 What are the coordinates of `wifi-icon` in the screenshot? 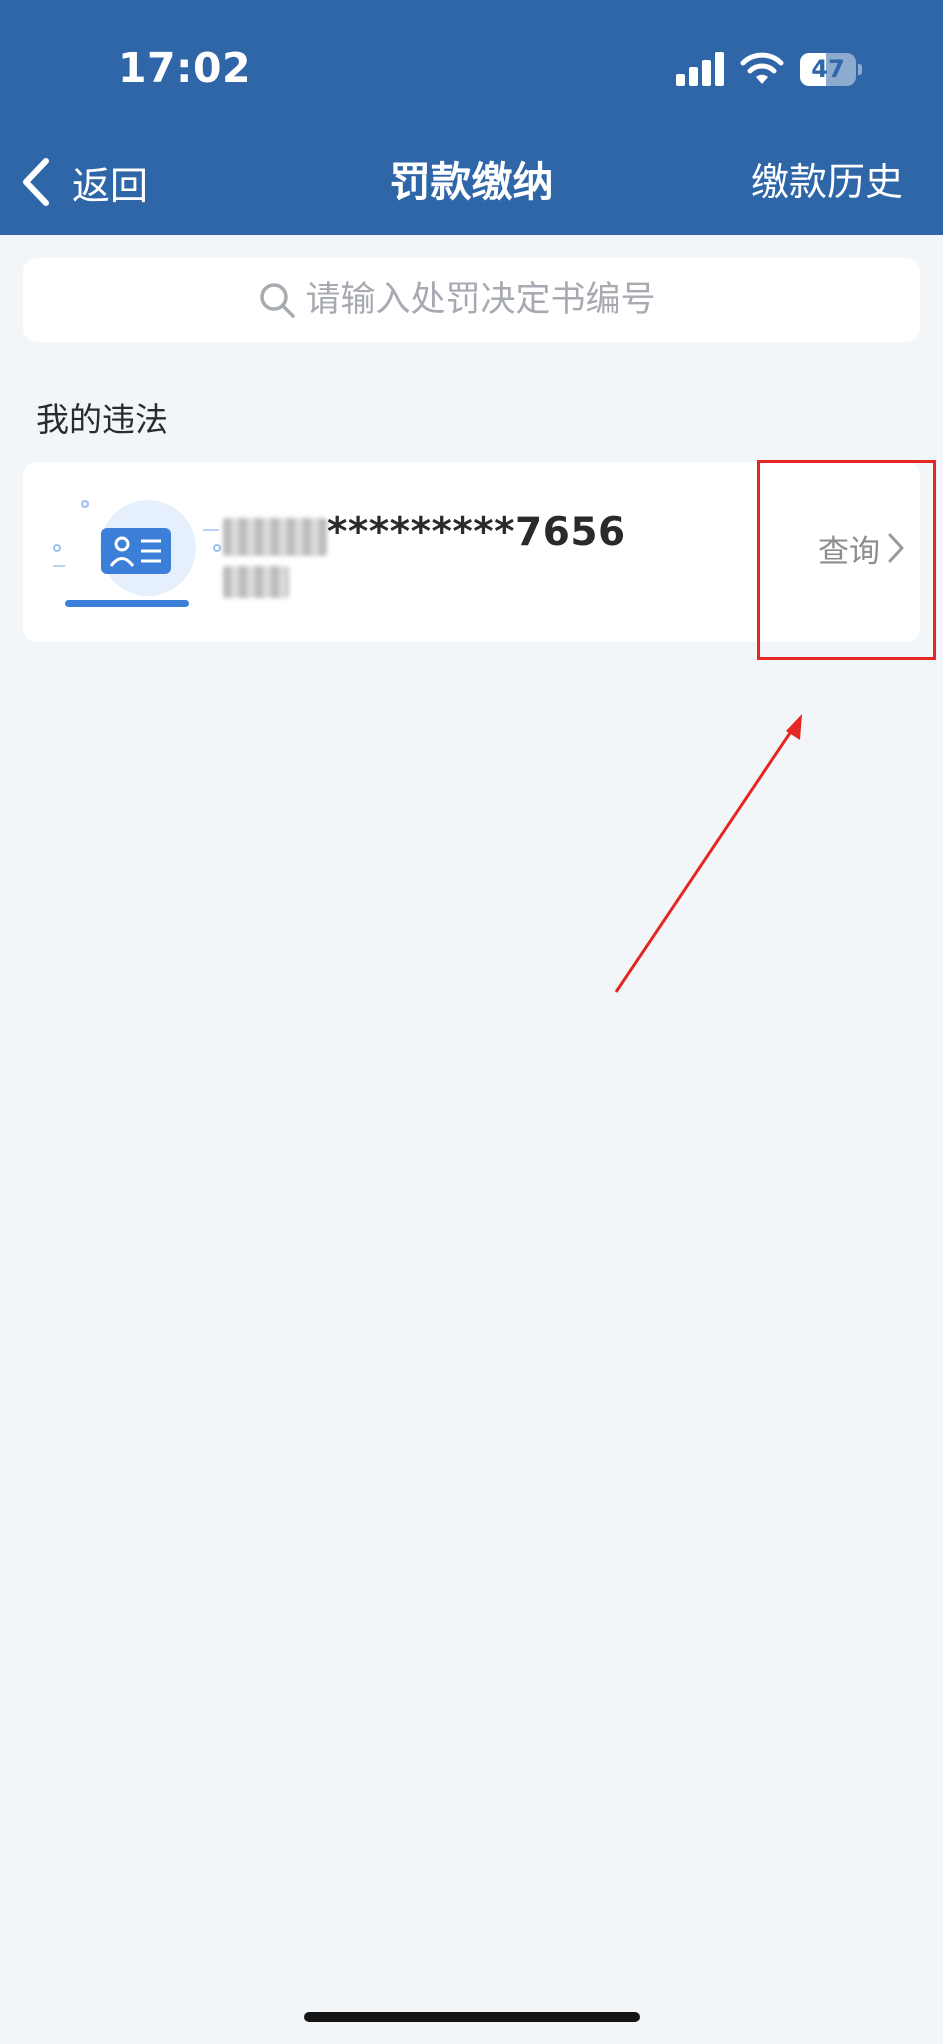 It's located at (762, 68).